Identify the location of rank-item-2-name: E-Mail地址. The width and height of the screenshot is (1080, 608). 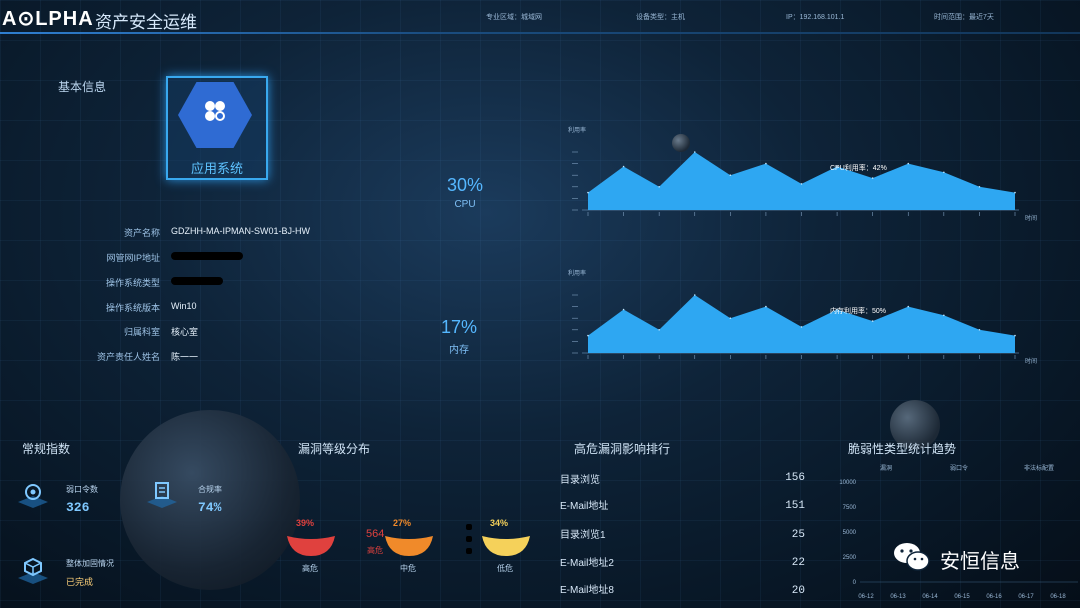
(584, 506).